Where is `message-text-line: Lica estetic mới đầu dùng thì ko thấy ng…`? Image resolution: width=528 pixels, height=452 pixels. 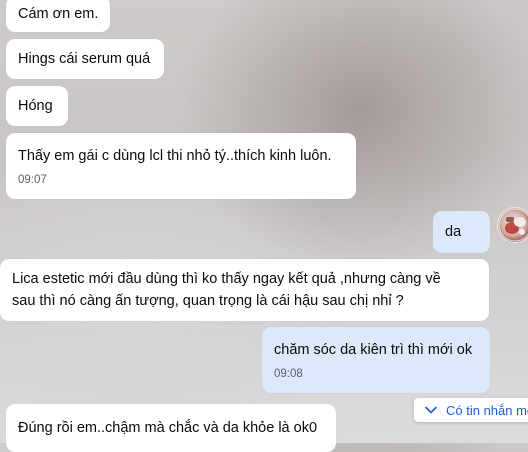
message-text-line: Lica estetic mới đầu dùng thì ko thấy ng… is located at coordinates (226, 279).